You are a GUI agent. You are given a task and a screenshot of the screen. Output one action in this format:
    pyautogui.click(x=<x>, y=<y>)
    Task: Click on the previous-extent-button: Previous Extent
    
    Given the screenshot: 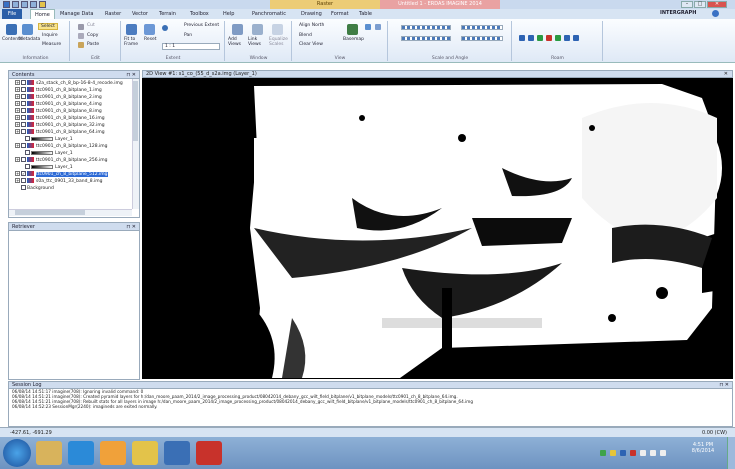 What is the action you would take?
    pyautogui.click(x=201, y=25)
    